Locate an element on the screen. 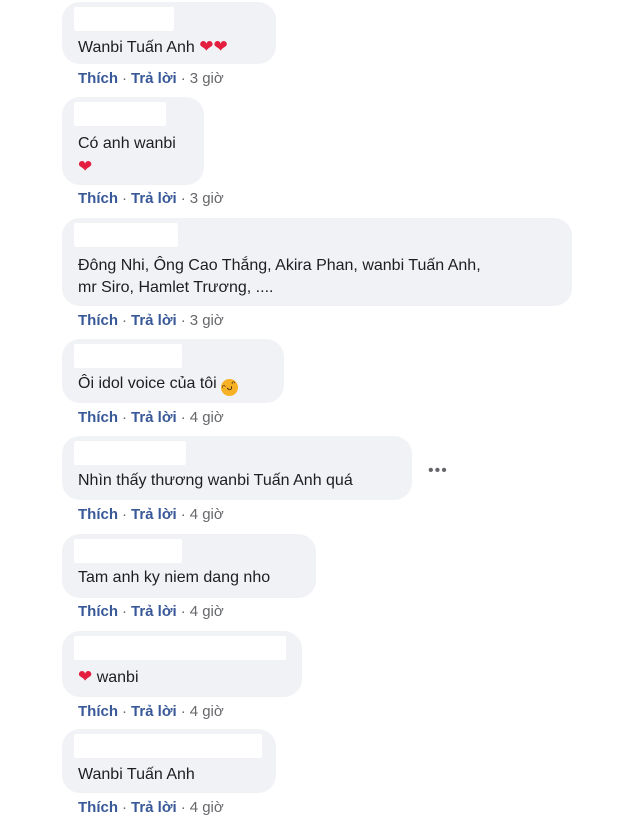 The width and height of the screenshot is (620, 824). comment-text: Wanbi Tuấn Anh is located at coordinates (136, 774).